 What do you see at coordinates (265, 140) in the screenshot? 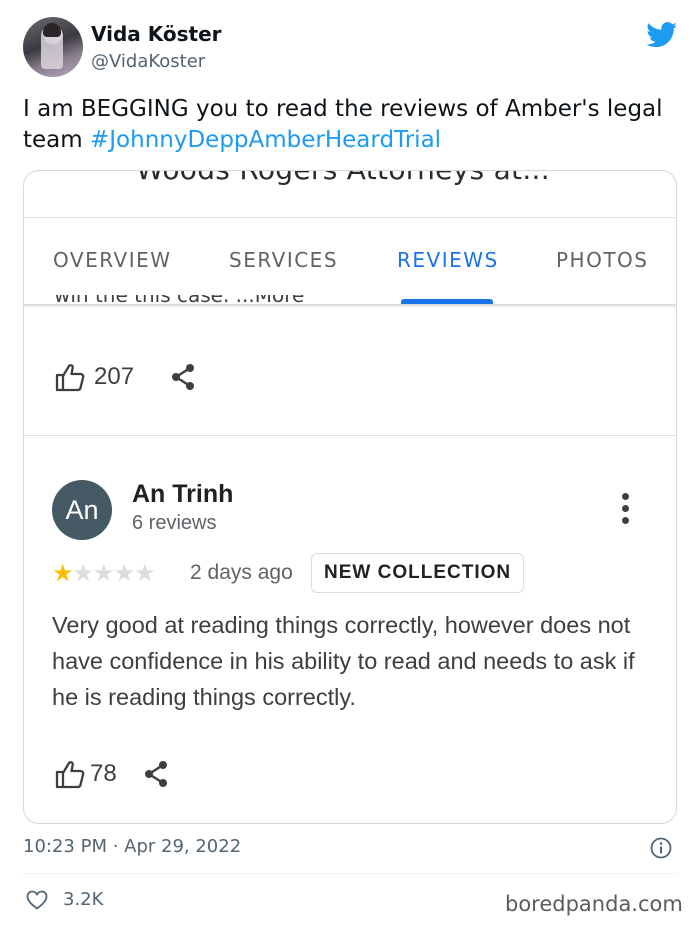
I see `hashtag-link: #JohnnyDeppAmberHeardTrial` at bounding box center [265, 140].